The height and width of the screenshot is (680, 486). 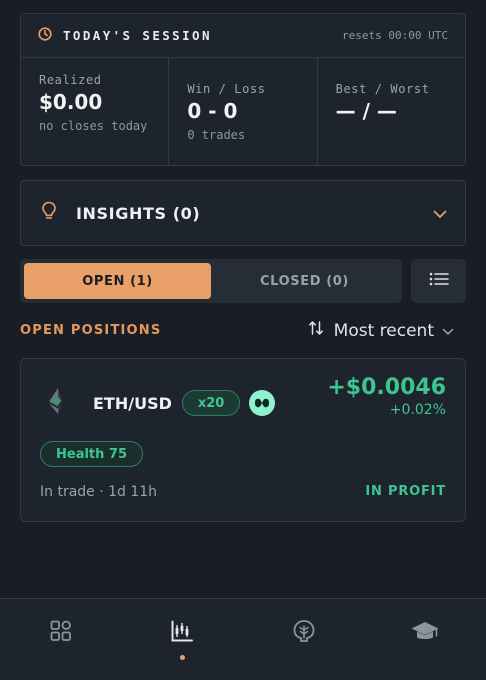 I want to click on tab-closed: CLOSED (0), so click(x=304, y=281).